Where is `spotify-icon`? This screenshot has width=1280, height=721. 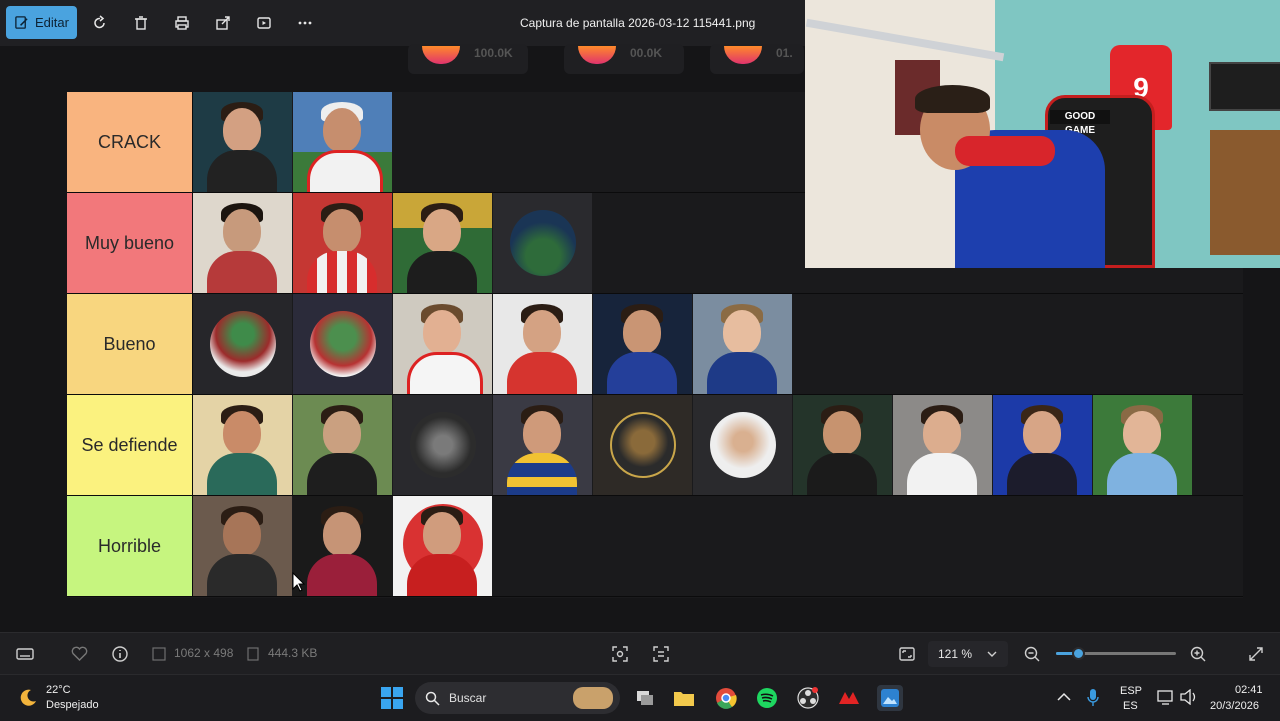 spotify-icon is located at coordinates (767, 698).